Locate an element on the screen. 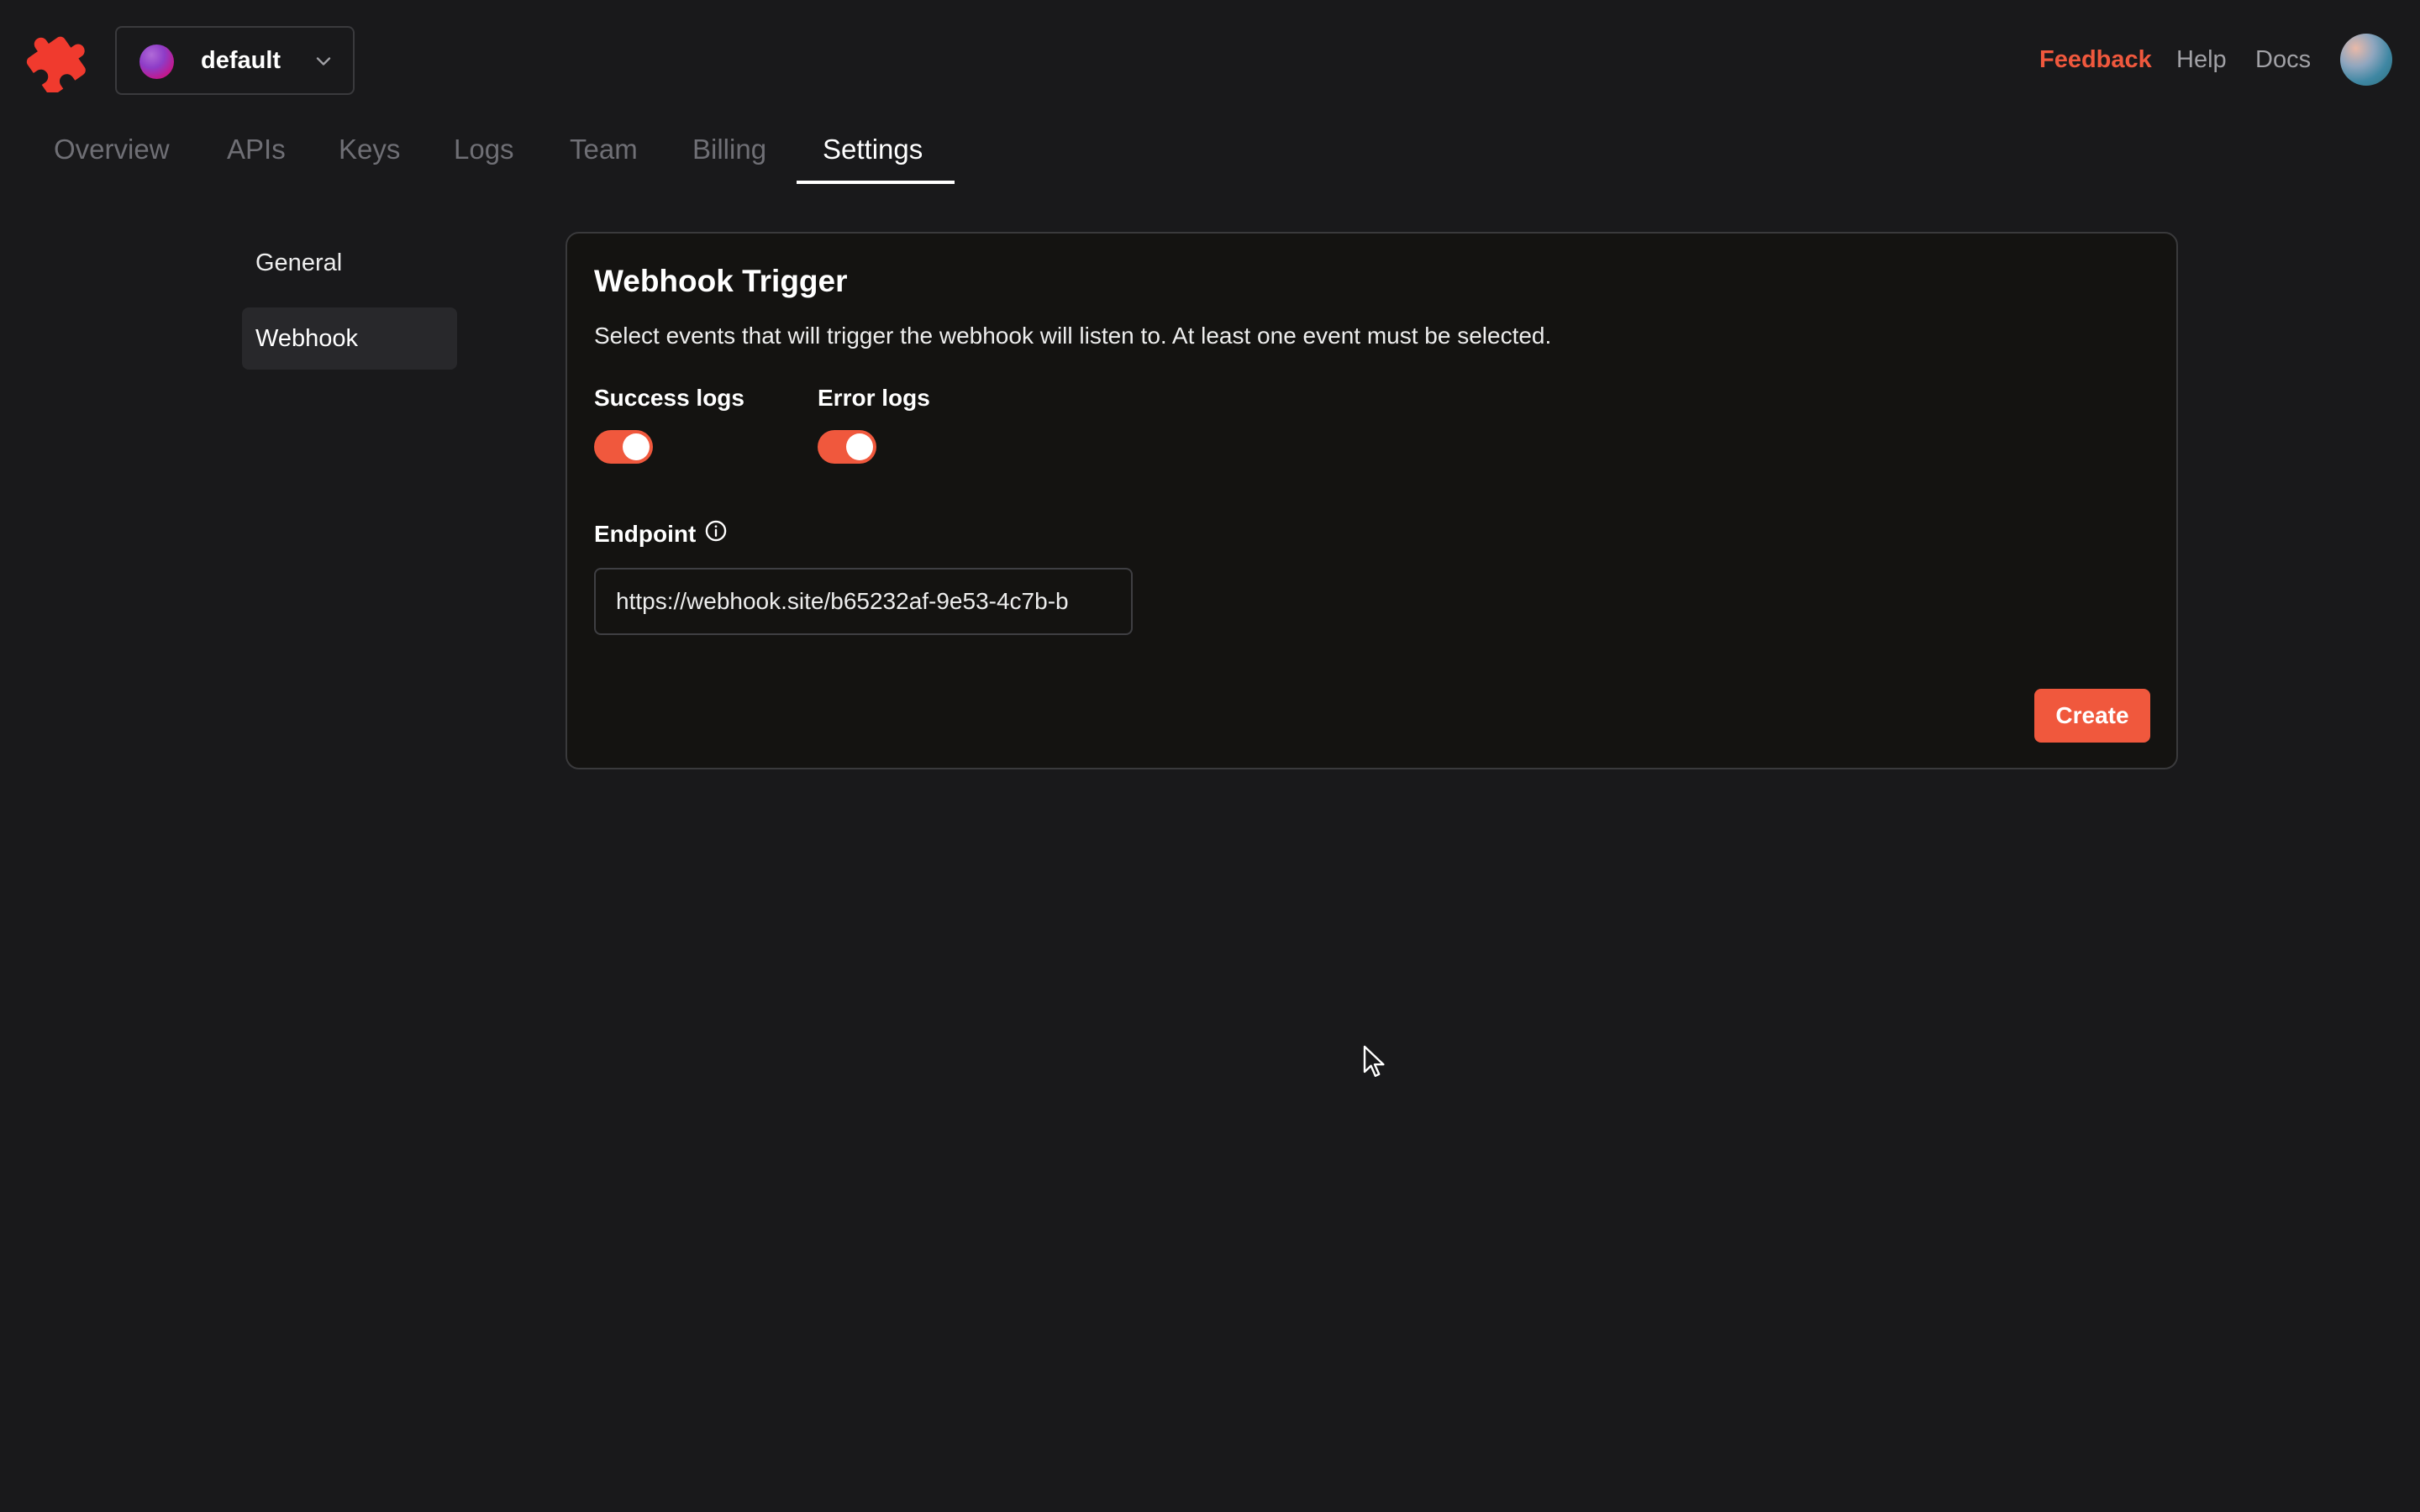  tab-billing: Billing is located at coordinates (729, 149).